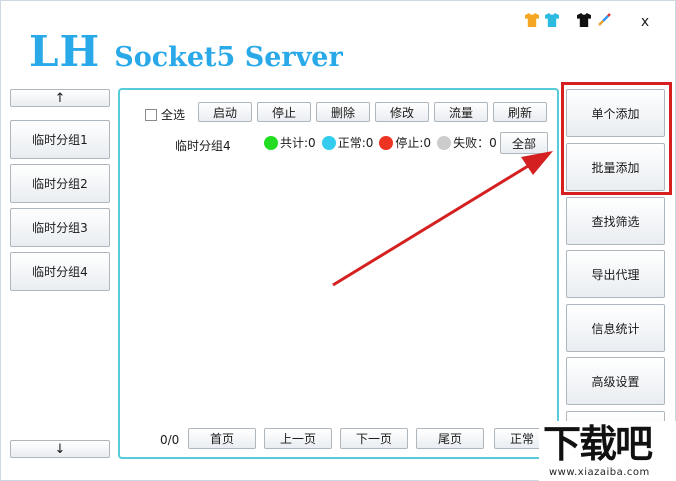  Describe the element at coordinates (284, 112) in the screenshot. I see `stop-button: 停止` at that location.